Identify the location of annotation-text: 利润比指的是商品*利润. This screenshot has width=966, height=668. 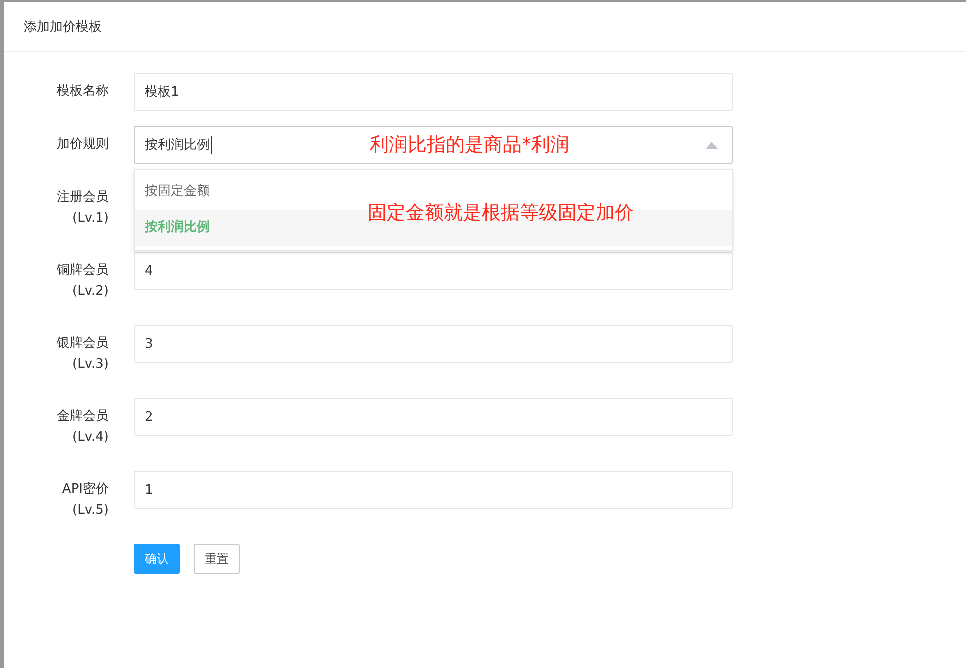
(470, 145).